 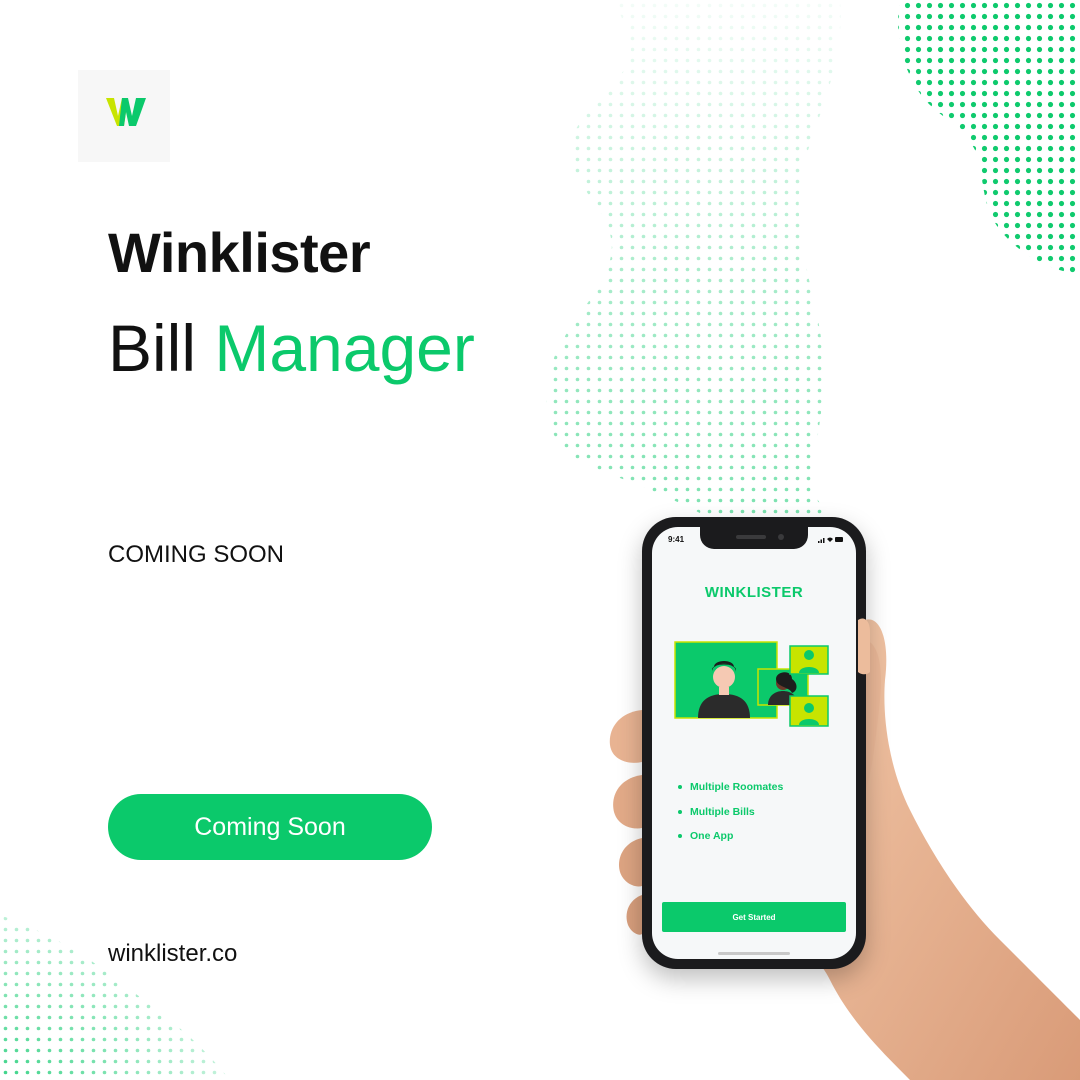 What do you see at coordinates (196, 554) in the screenshot?
I see `coming-soon-label: COMING SOON` at bounding box center [196, 554].